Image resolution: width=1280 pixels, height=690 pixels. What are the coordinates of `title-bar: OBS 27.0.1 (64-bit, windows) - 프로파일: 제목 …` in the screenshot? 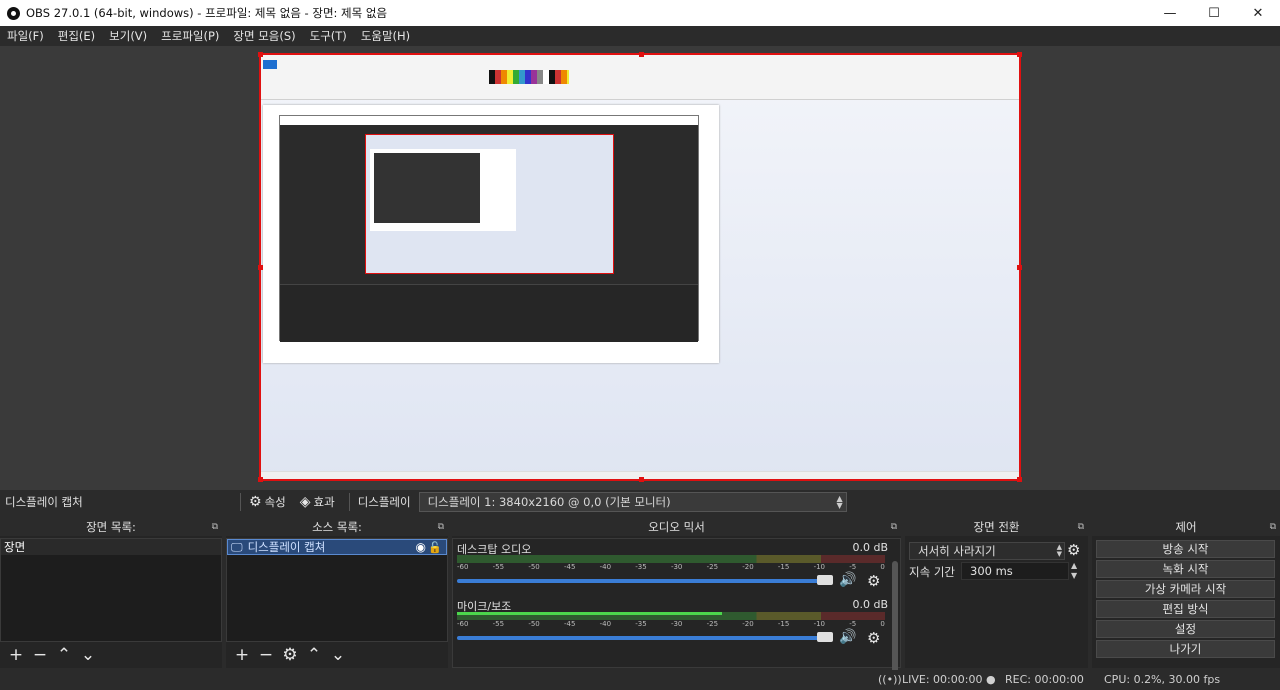 It's located at (640, 13).